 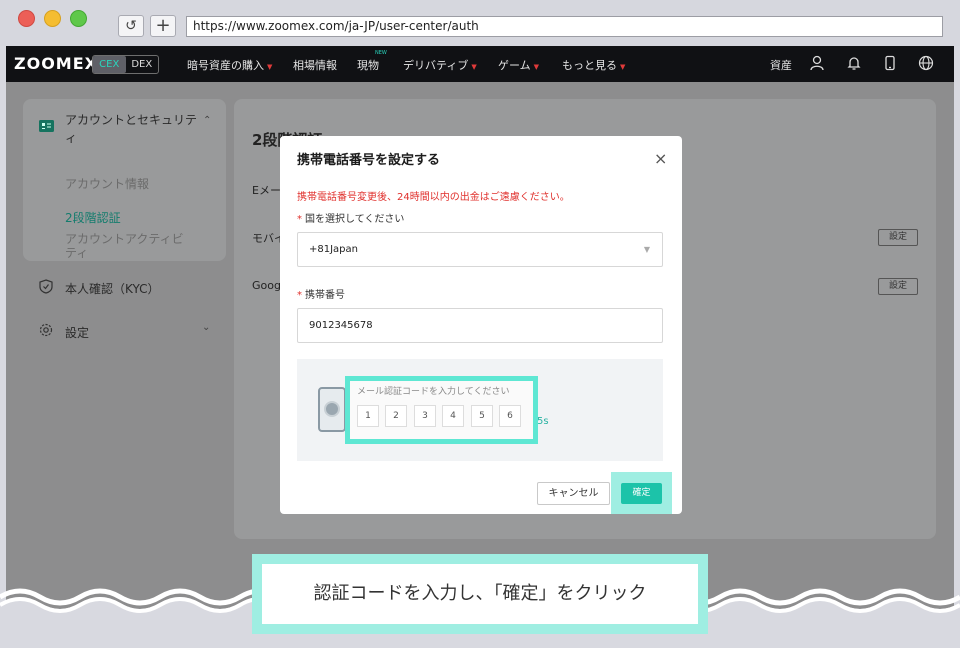 What do you see at coordinates (433, 392) in the screenshot?
I see `code-hint: メール認証コードを入力してください` at bounding box center [433, 392].